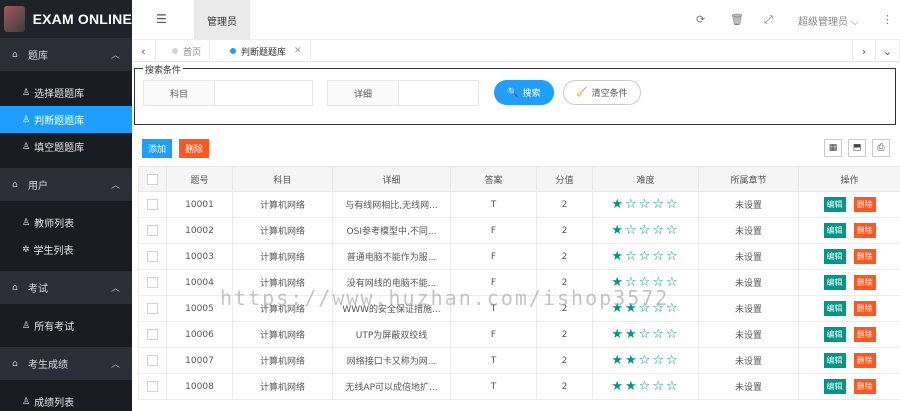 The width and height of the screenshot is (900, 411). Describe the element at coordinates (15, 363) in the screenshot. I see `home-icon: ⌂` at that location.